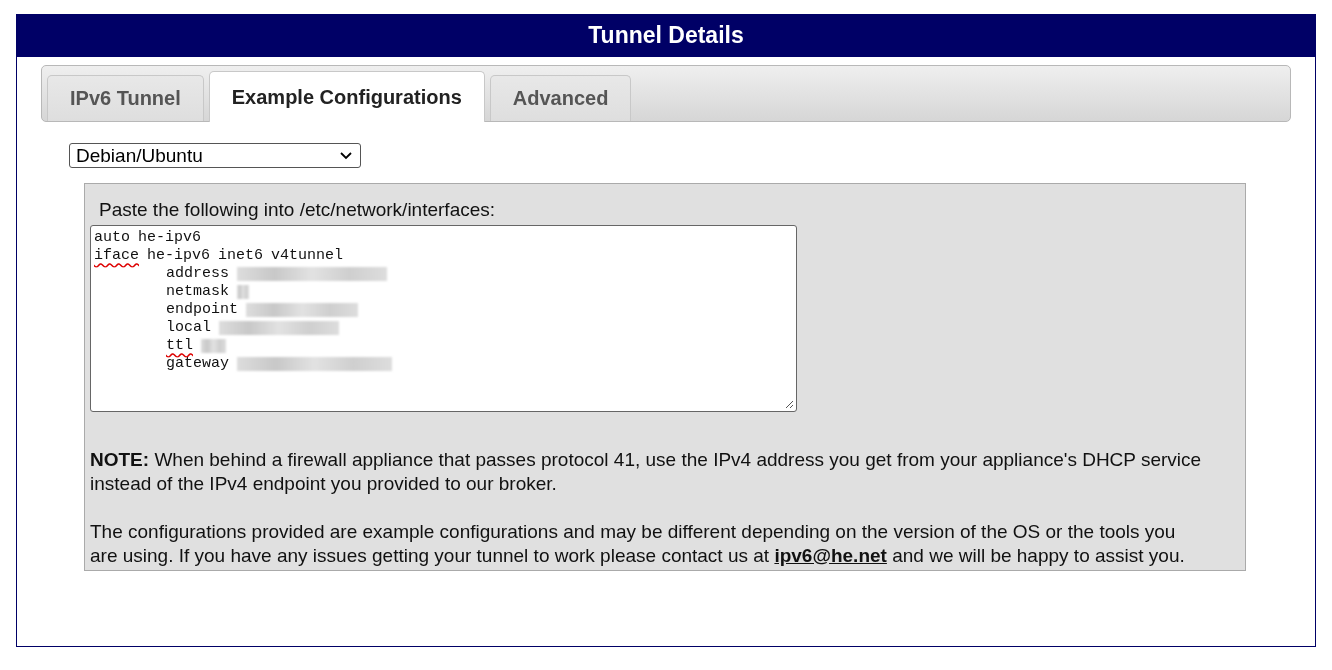  What do you see at coordinates (789, 404) in the screenshot?
I see `resize-grip-icon` at bounding box center [789, 404].